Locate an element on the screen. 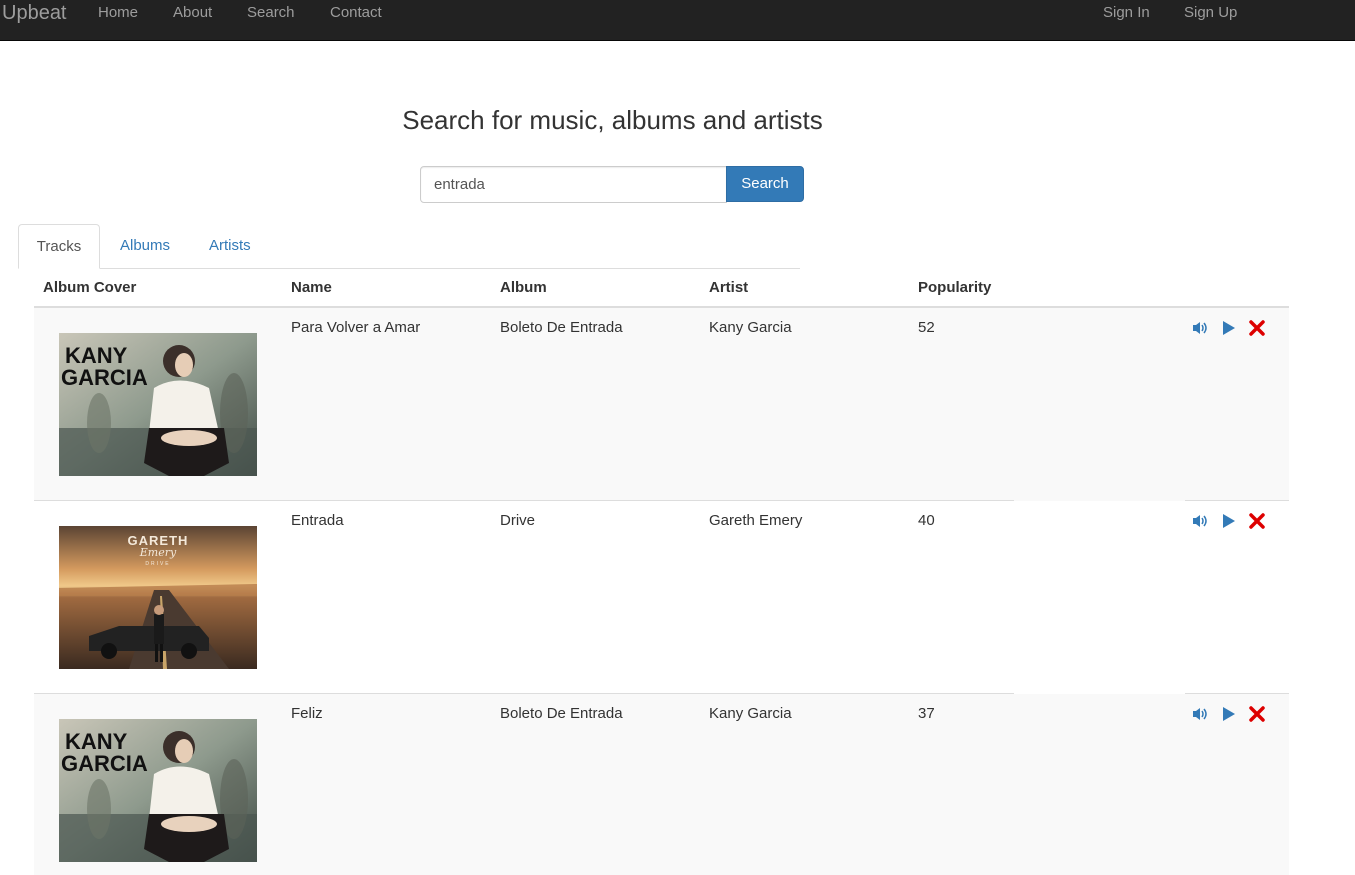 Image resolution: width=1355 pixels, height=875 pixels. column-header-album: Album is located at coordinates (523, 287).